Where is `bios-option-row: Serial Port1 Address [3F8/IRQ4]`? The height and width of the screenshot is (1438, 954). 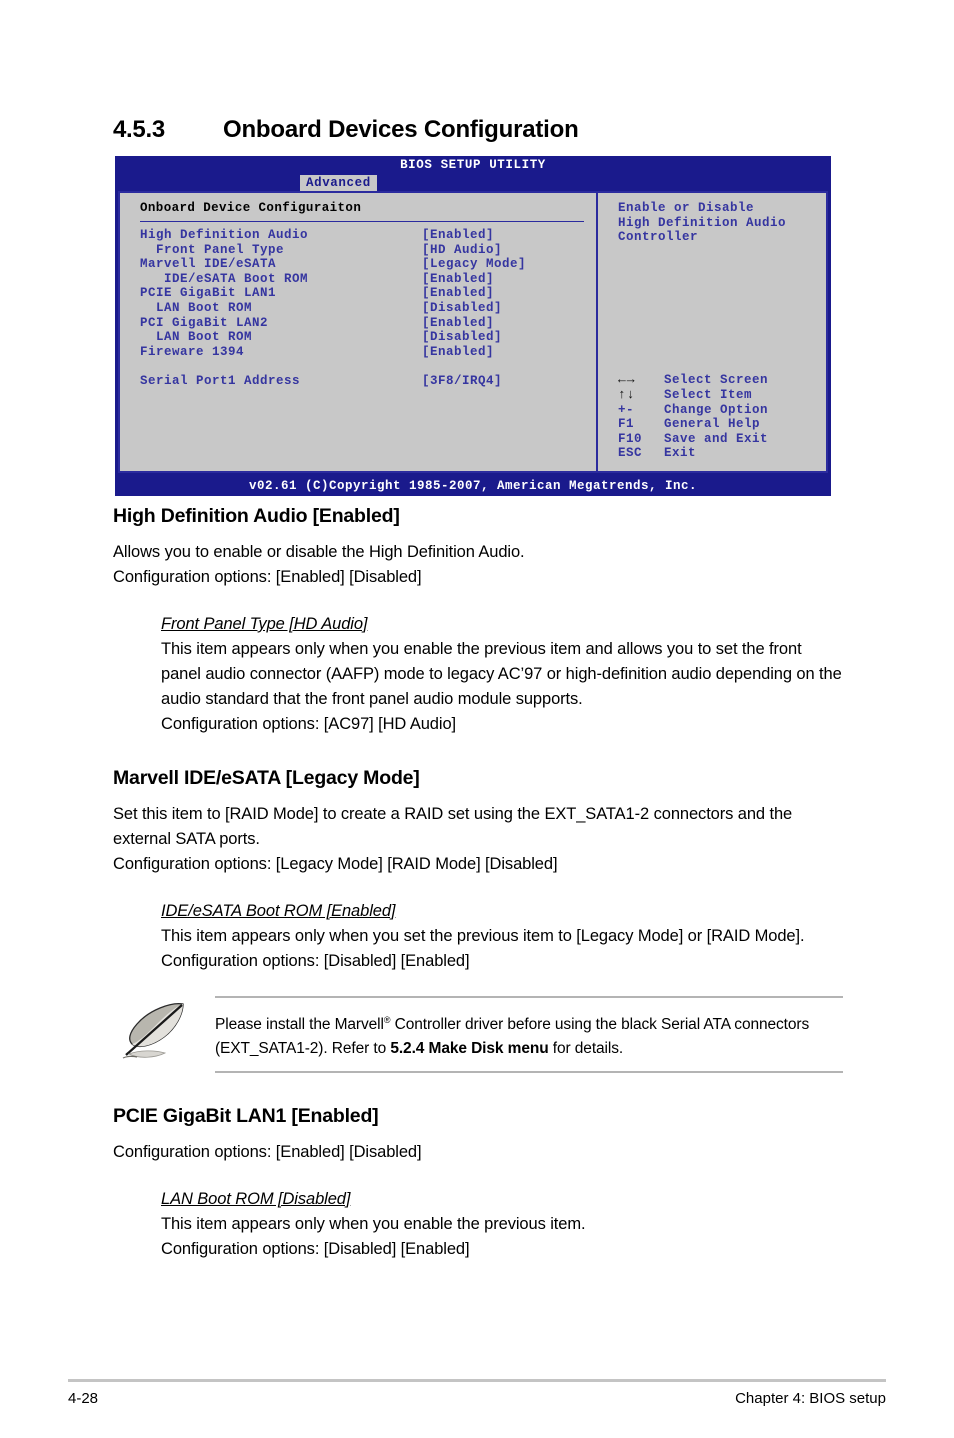 bios-option-row: Serial Port1 Address [3F8/IRQ4] is located at coordinates (368, 381).